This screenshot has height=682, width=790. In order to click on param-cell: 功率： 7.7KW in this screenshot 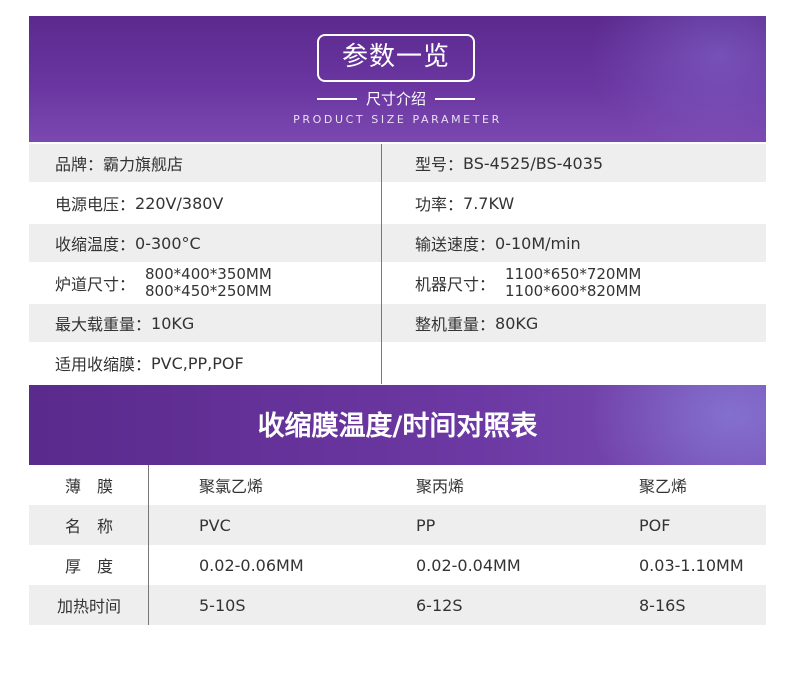, I will do `click(585, 203)`.